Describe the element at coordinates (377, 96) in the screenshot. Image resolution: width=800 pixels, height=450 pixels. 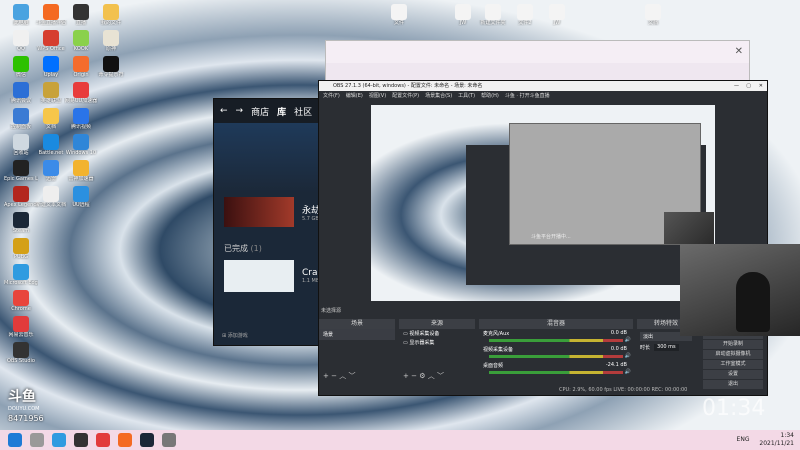
I see `obs-menu-item: 视图(V)` at that location.